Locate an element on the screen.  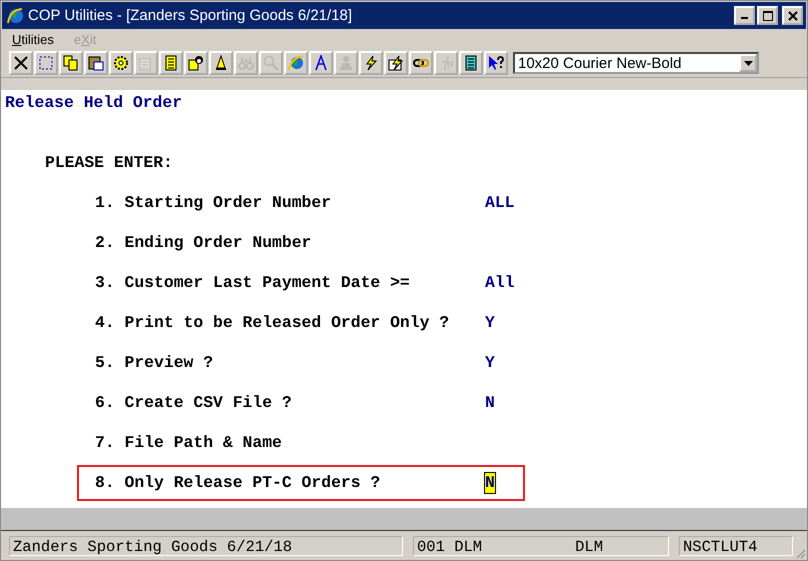
close-button is located at coordinates (792, 15).